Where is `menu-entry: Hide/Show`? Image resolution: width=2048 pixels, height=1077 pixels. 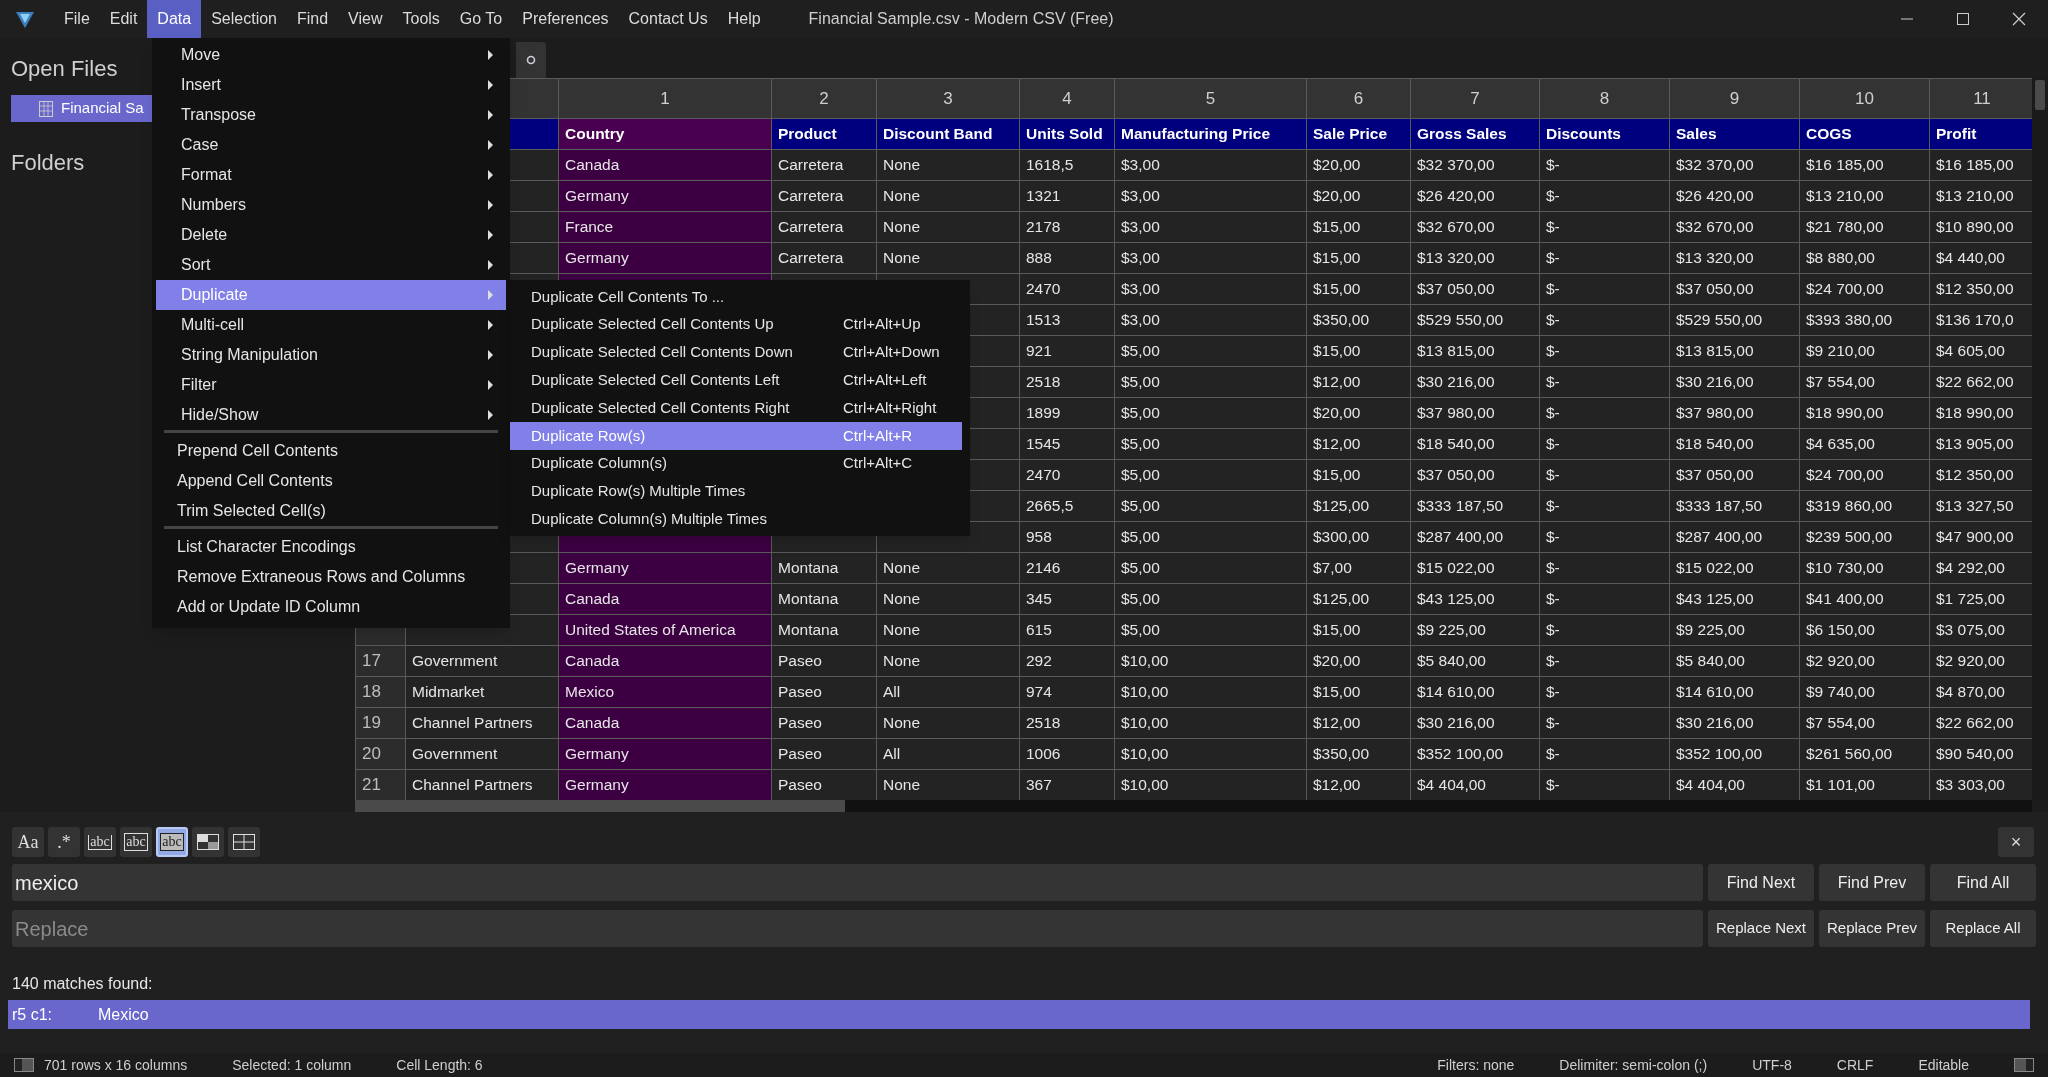 menu-entry: Hide/Show is located at coordinates (331, 415).